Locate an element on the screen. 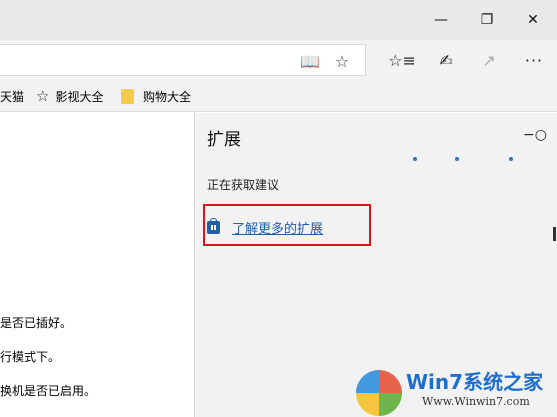 Image resolution: width=557 pixels, height=417 pixels. minimize-icon: — is located at coordinates (441, 20).